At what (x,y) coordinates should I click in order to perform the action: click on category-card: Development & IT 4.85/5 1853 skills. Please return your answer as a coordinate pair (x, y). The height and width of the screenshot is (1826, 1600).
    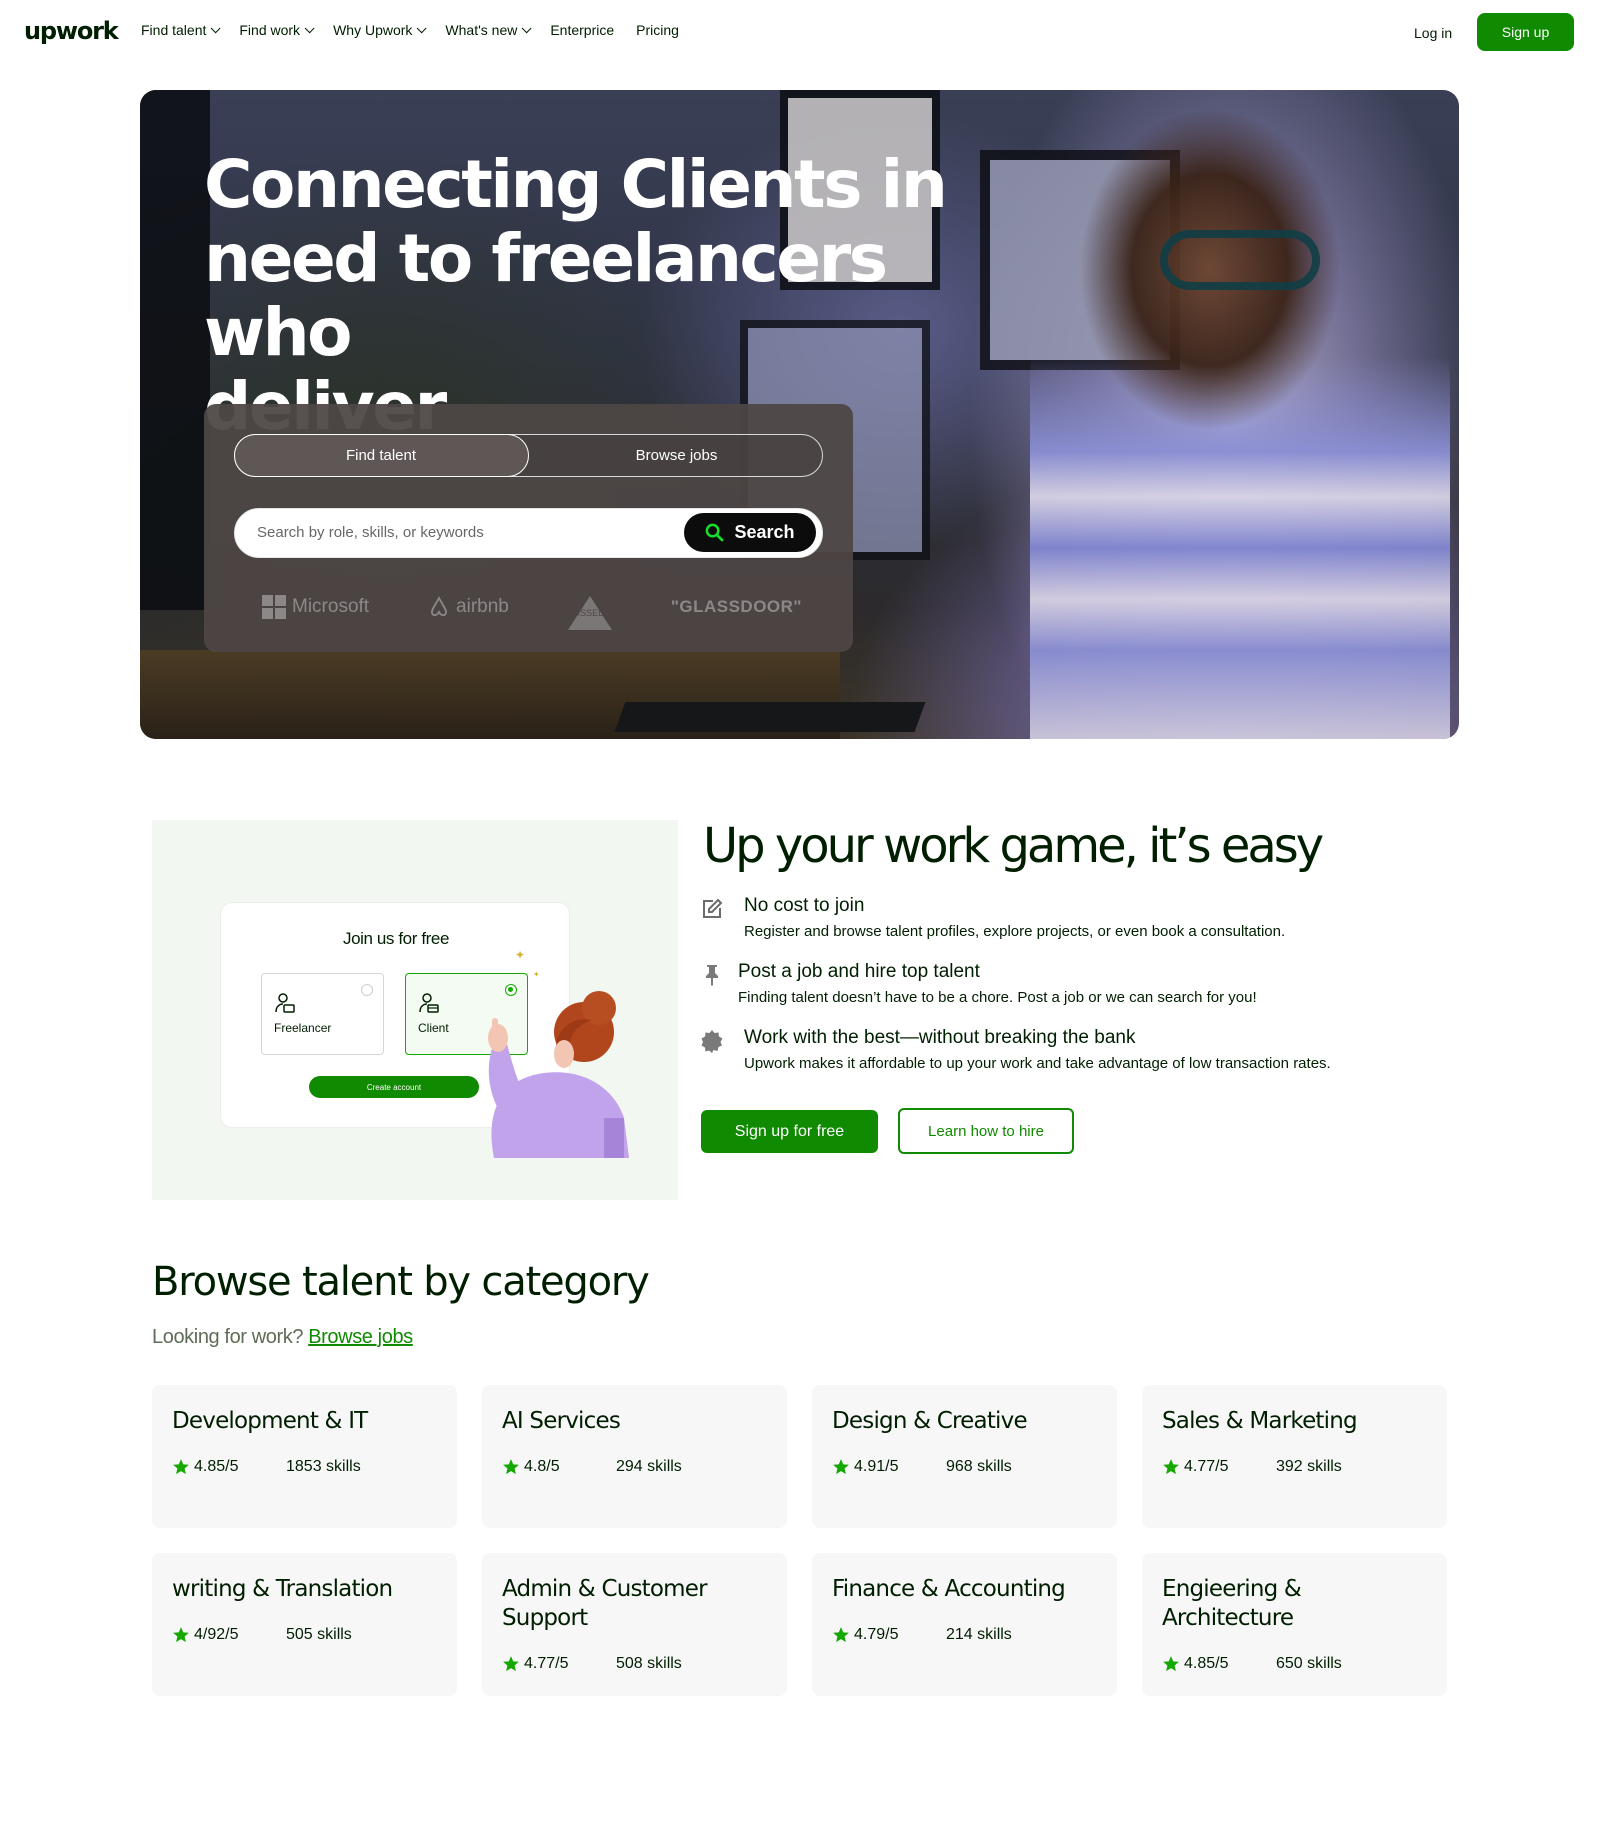
    Looking at the image, I should click on (304, 1456).